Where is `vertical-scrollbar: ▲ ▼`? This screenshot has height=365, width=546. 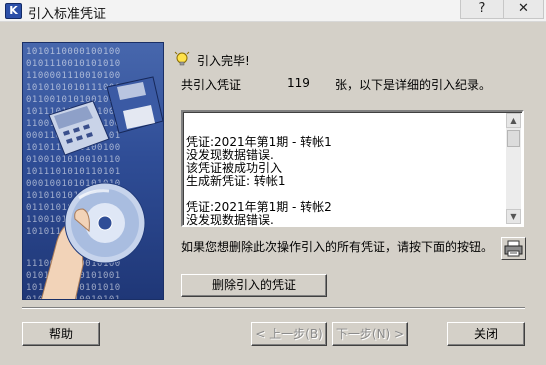 vertical-scrollbar: ▲ ▼ is located at coordinates (513, 168).